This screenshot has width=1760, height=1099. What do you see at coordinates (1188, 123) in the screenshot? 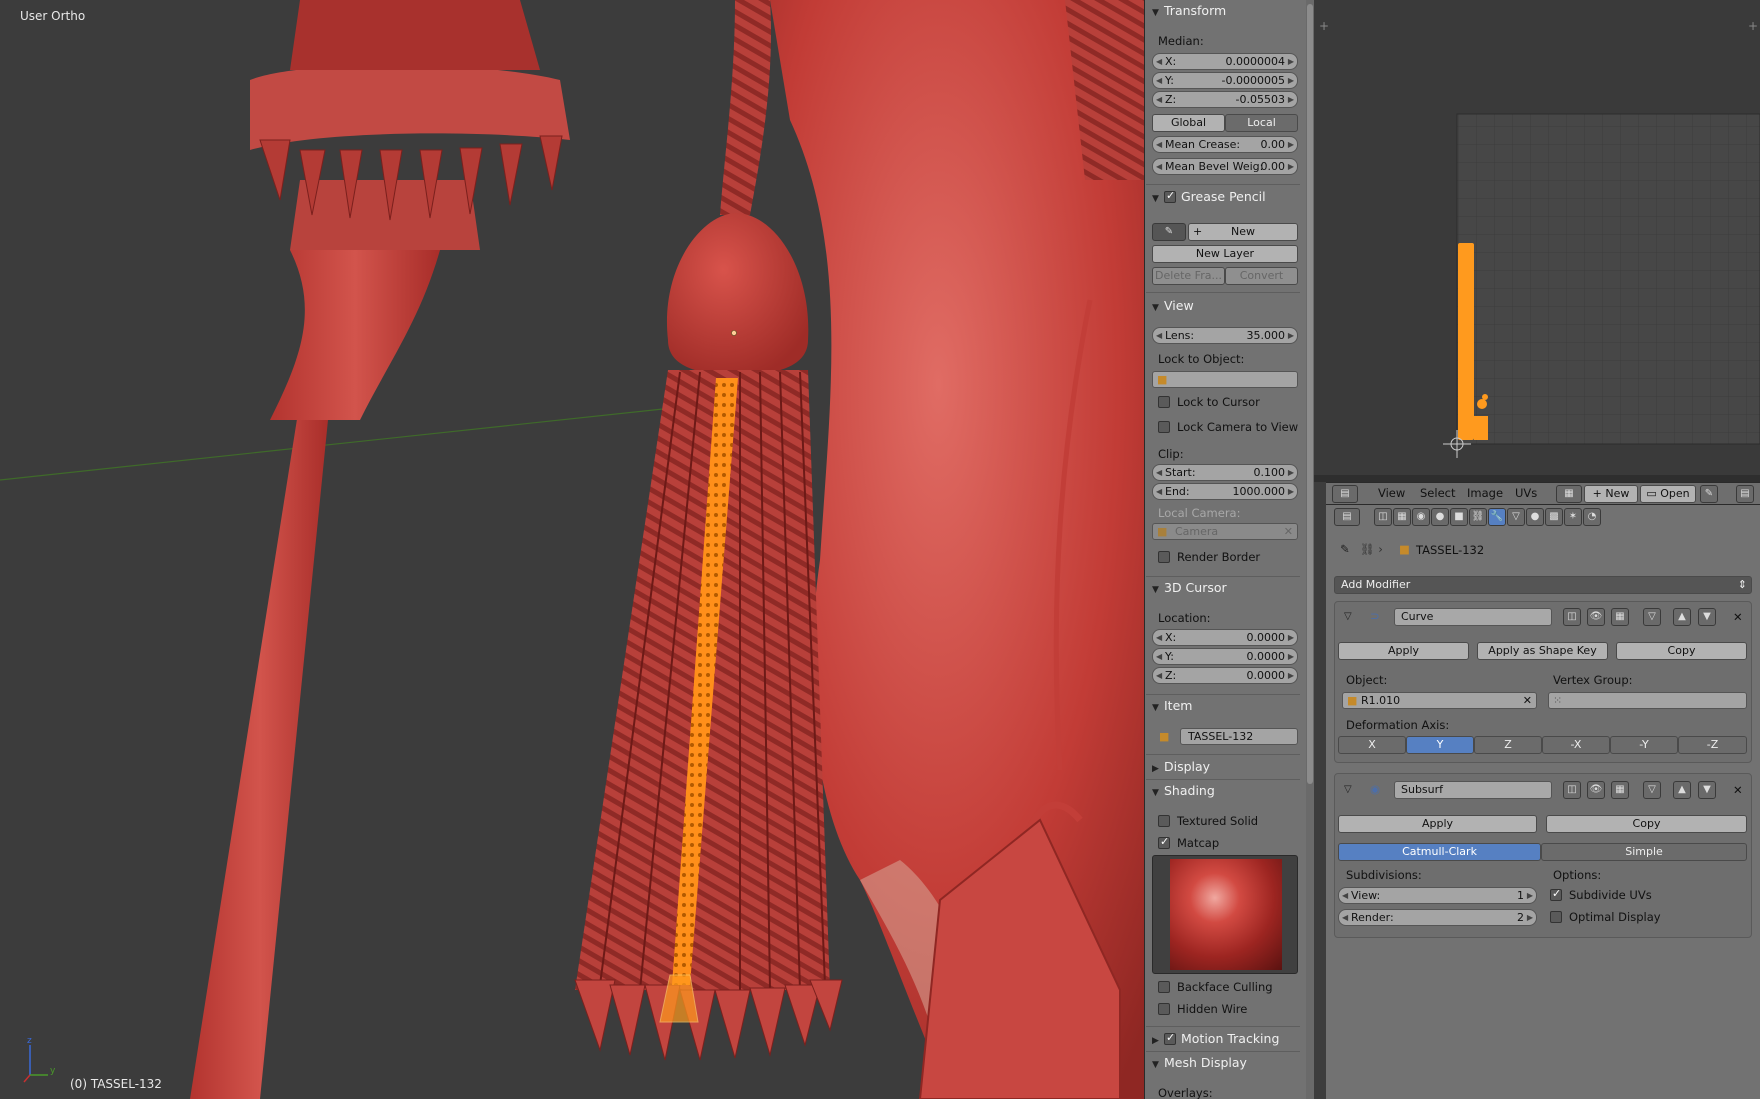
I see `global-toggle: Global` at bounding box center [1188, 123].